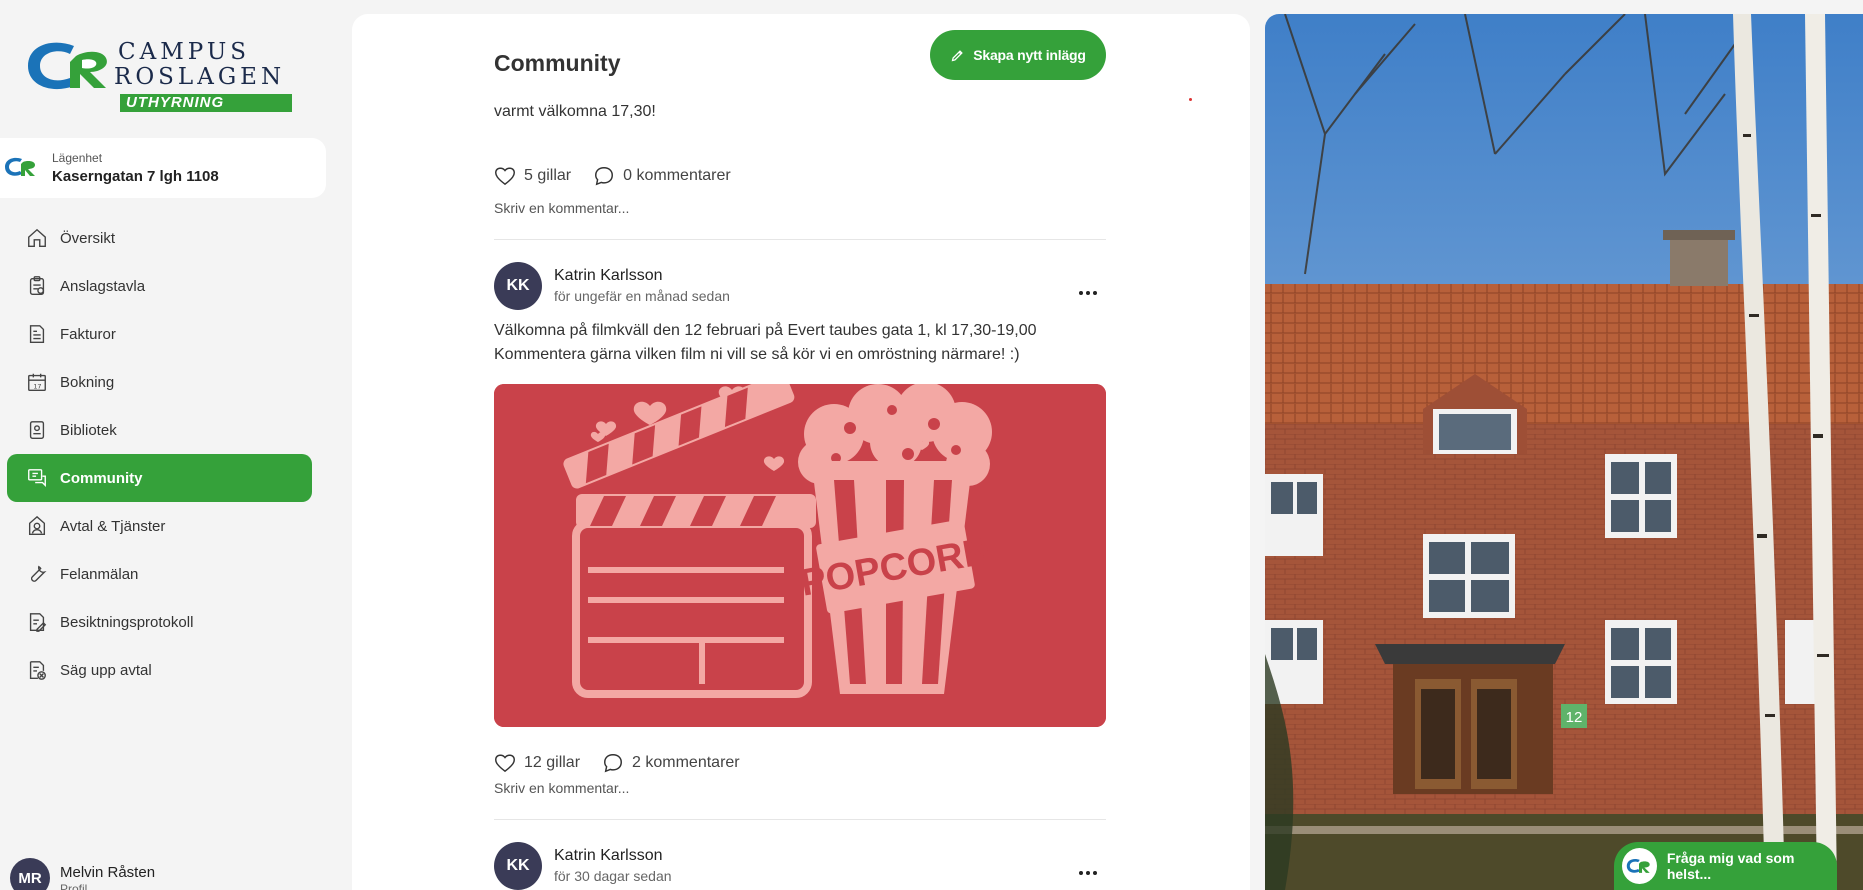 The width and height of the screenshot is (1863, 890). What do you see at coordinates (108, 872) in the screenshot?
I see `profile-name: Melvin Råsten` at bounding box center [108, 872].